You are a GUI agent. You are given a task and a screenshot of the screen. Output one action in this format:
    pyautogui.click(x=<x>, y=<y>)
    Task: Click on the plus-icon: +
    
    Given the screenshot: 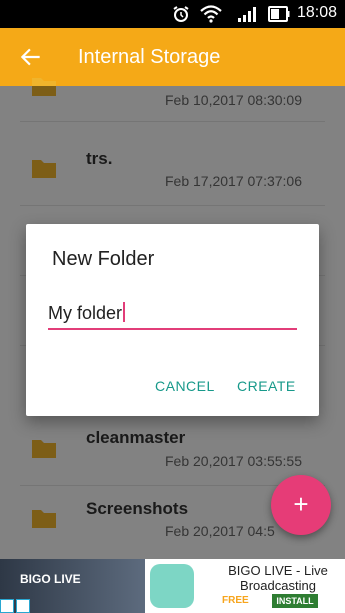 What is the action you would take?
    pyautogui.click(x=301, y=504)
    